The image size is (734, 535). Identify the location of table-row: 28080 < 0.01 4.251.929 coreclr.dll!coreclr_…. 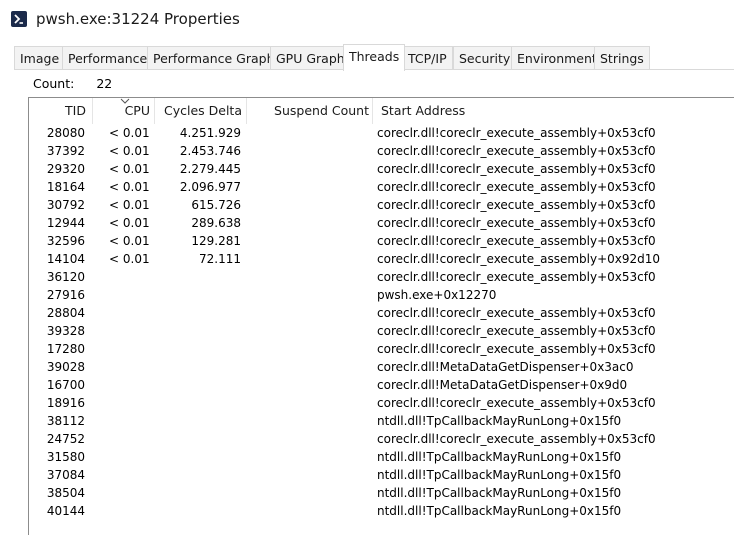
(381, 133).